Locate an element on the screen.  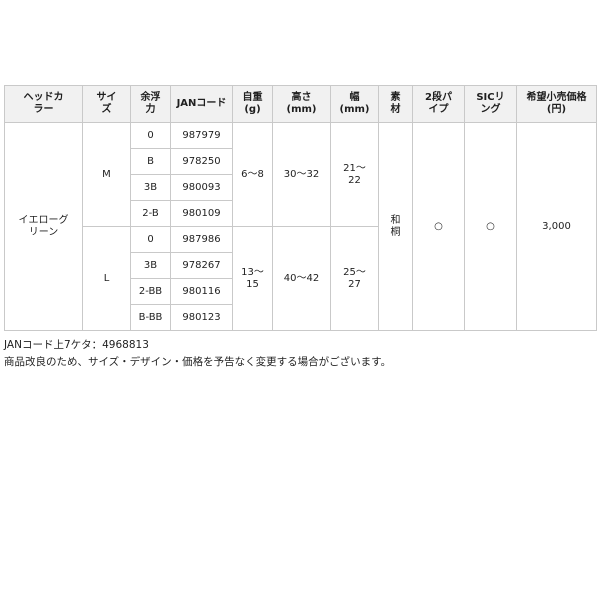
disclaimer-note: 商品改良のため、サイズ・デザイン・価格を予告なく変更する場合がございます。 is located at coordinates (198, 362).